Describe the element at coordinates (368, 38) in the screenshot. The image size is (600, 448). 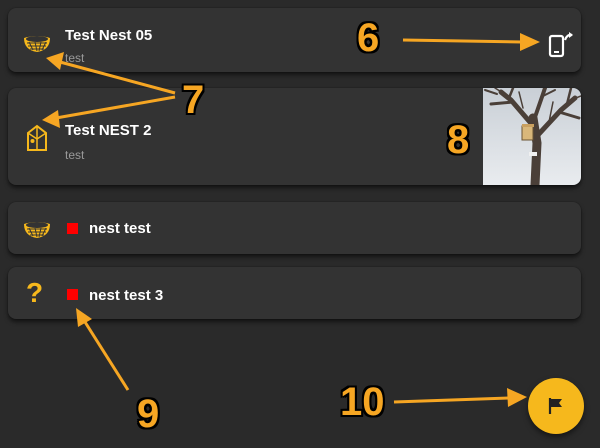
I see `annotation-6: 6` at that location.